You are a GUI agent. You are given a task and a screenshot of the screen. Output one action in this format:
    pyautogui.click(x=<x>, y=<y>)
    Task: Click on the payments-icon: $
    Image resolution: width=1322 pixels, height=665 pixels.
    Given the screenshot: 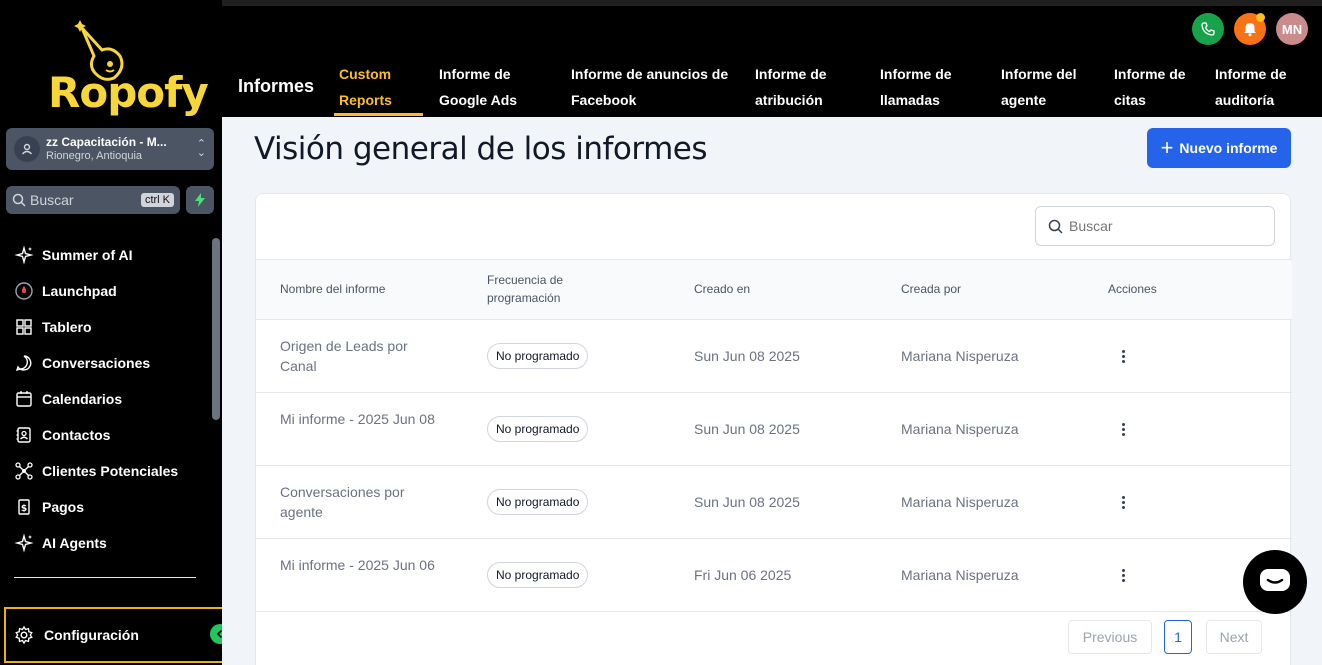 What is the action you would take?
    pyautogui.click(x=24, y=507)
    